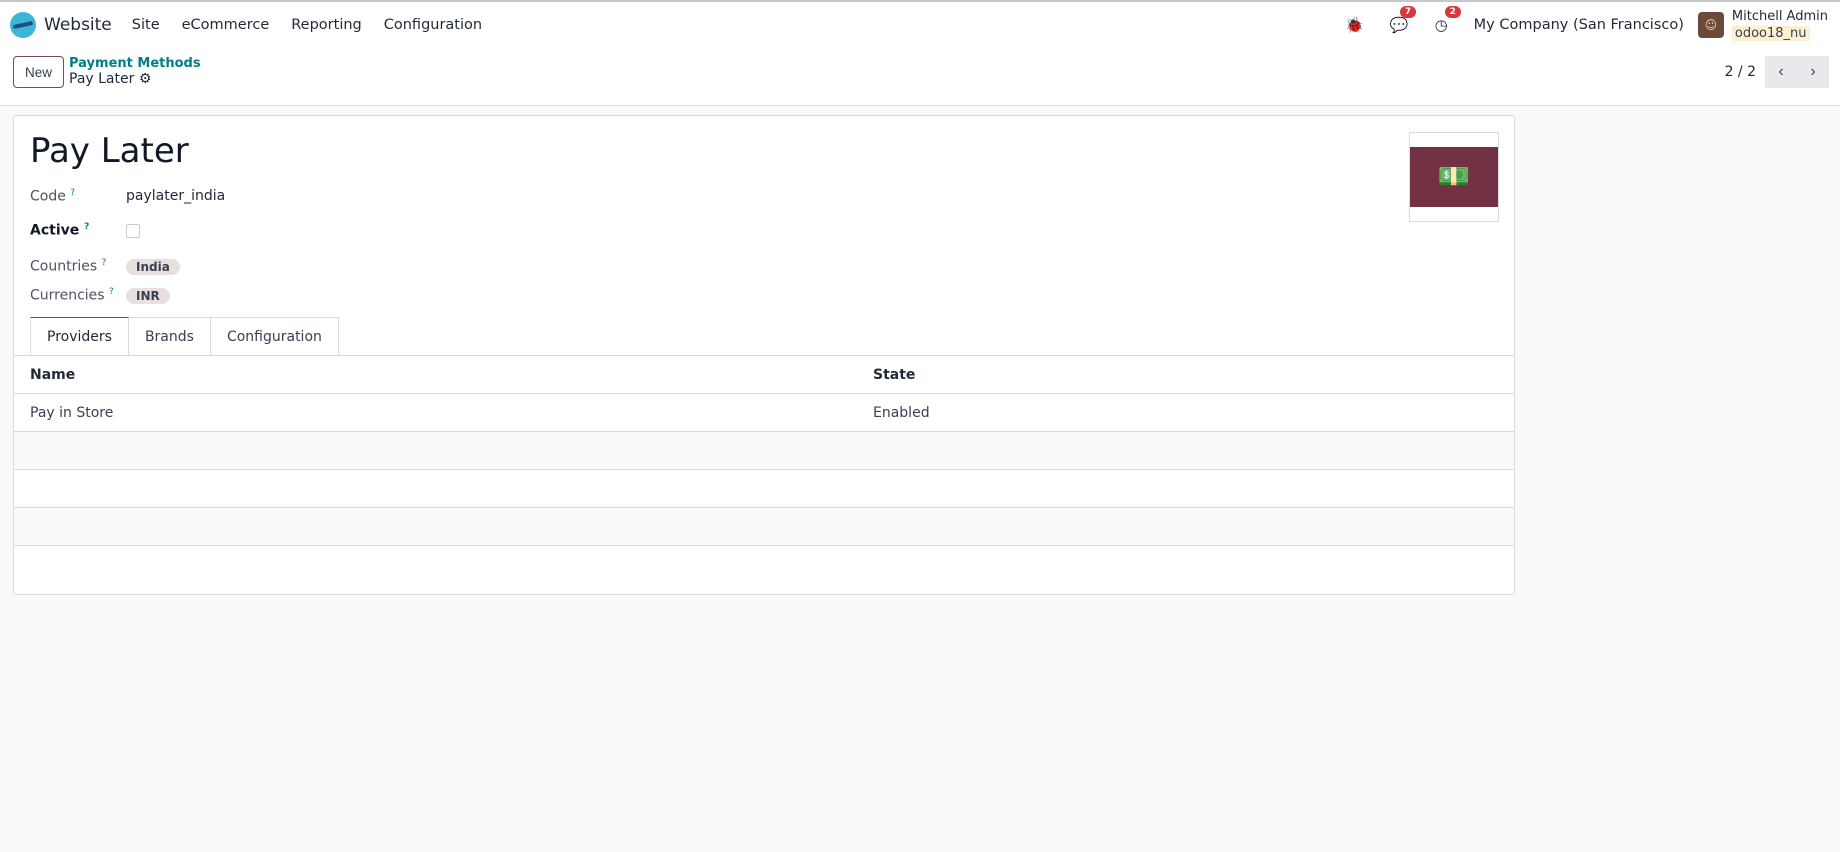 The height and width of the screenshot is (852, 1840). I want to click on table-row: Pay in Store Enabled, so click(764, 413).